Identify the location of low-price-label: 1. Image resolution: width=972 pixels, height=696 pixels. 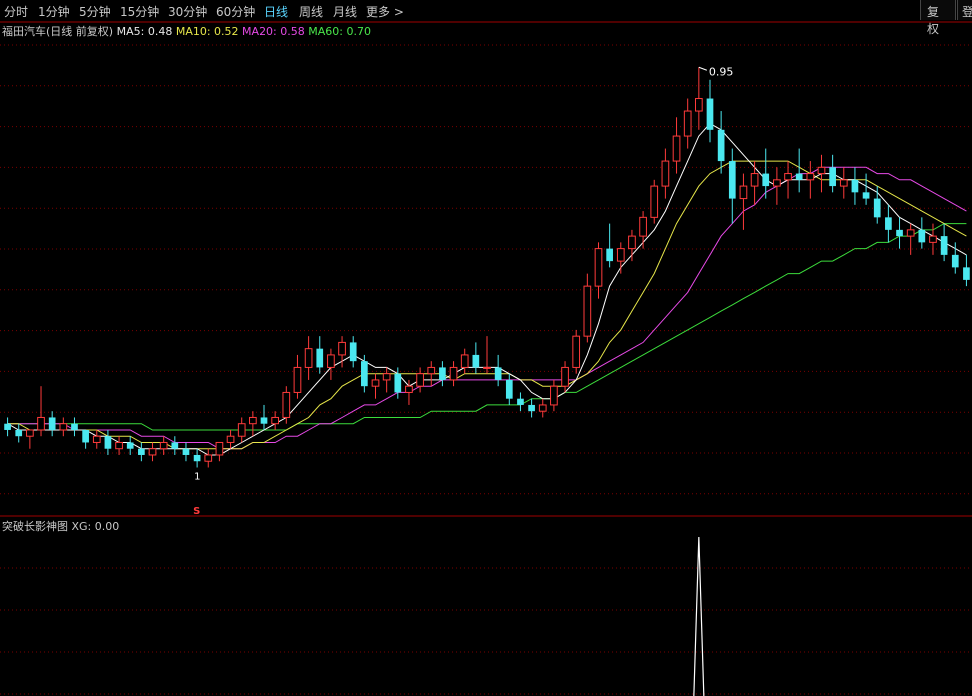
(197, 476).